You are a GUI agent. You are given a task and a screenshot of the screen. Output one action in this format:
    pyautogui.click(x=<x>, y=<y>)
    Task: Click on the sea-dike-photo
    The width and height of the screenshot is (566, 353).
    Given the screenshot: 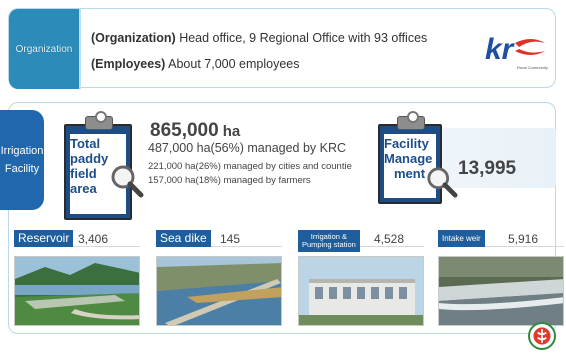 What is the action you would take?
    pyautogui.click(x=219, y=291)
    